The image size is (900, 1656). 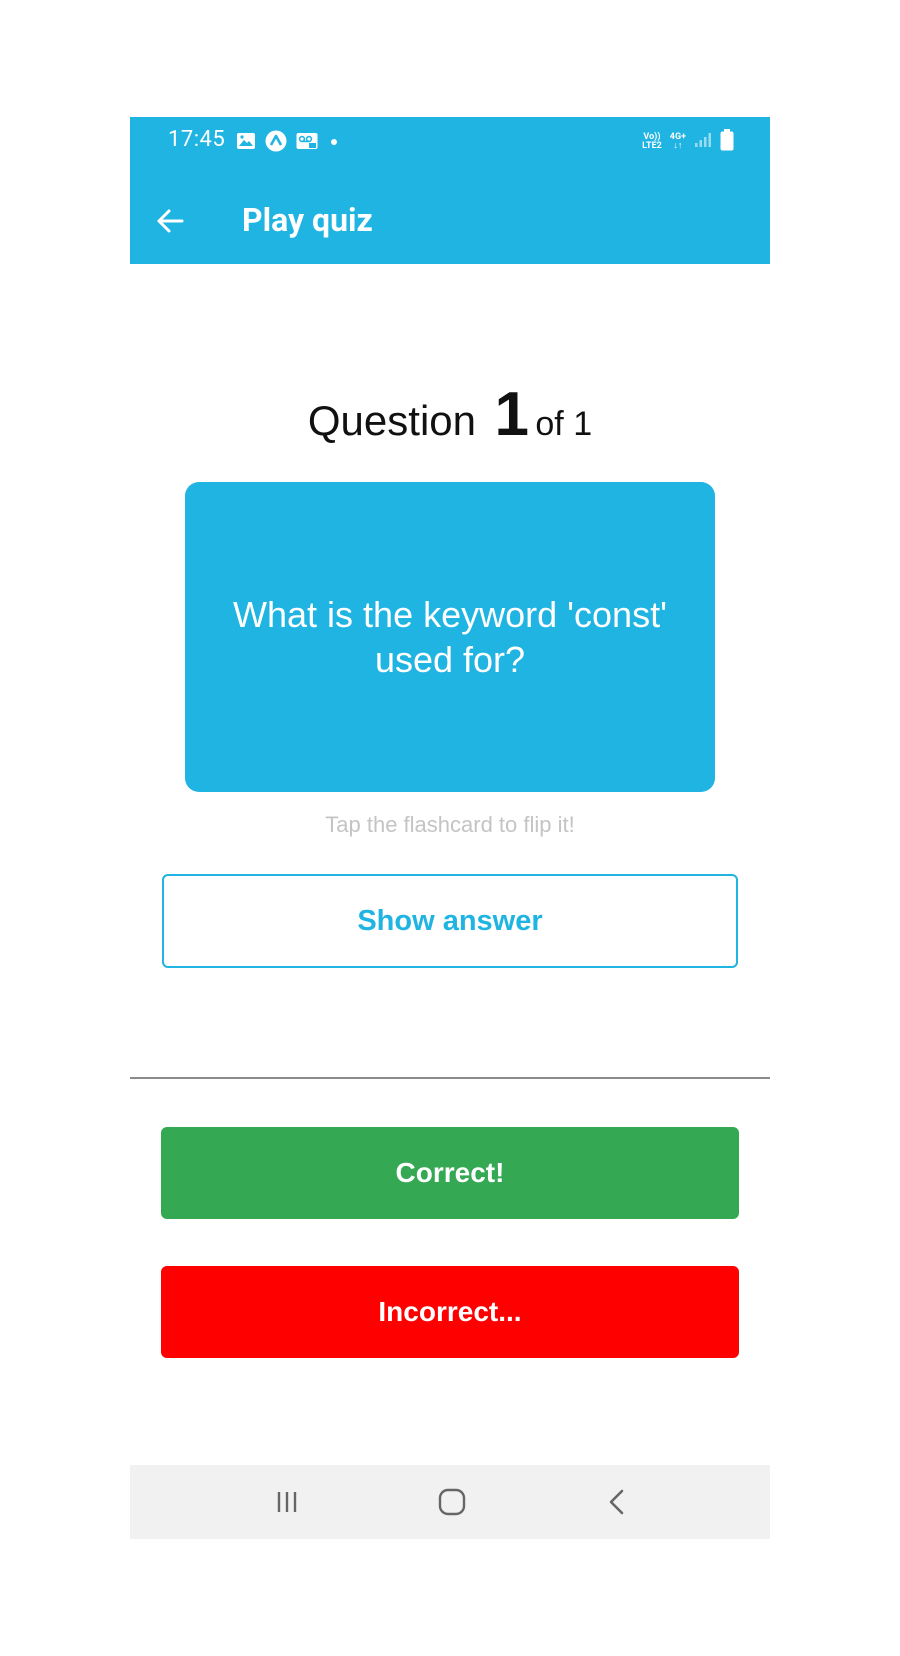 I want to click on home-button, so click(x=452, y=1502).